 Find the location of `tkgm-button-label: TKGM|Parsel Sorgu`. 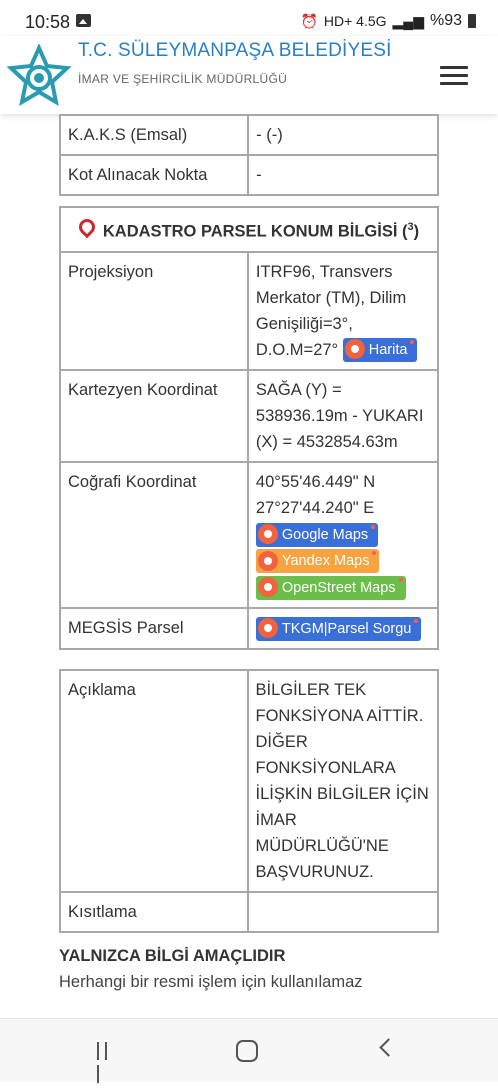

tkgm-button-label: TKGM|Parsel Sorgu is located at coordinates (346, 628).